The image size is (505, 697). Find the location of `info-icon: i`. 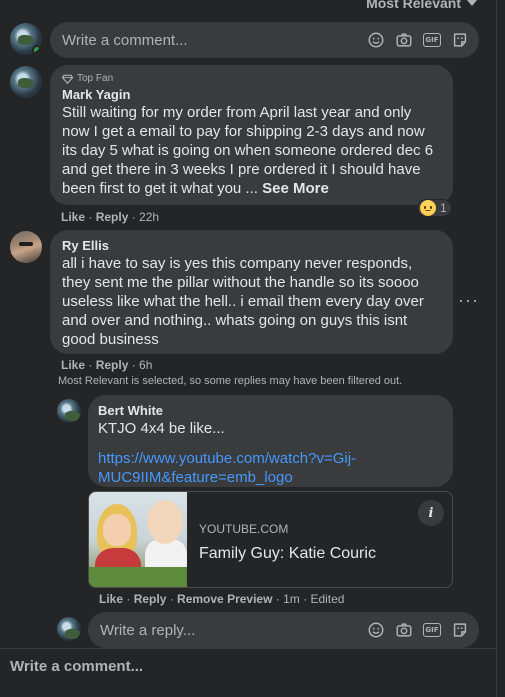

info-icon: i is located at coordinates (431, 513).